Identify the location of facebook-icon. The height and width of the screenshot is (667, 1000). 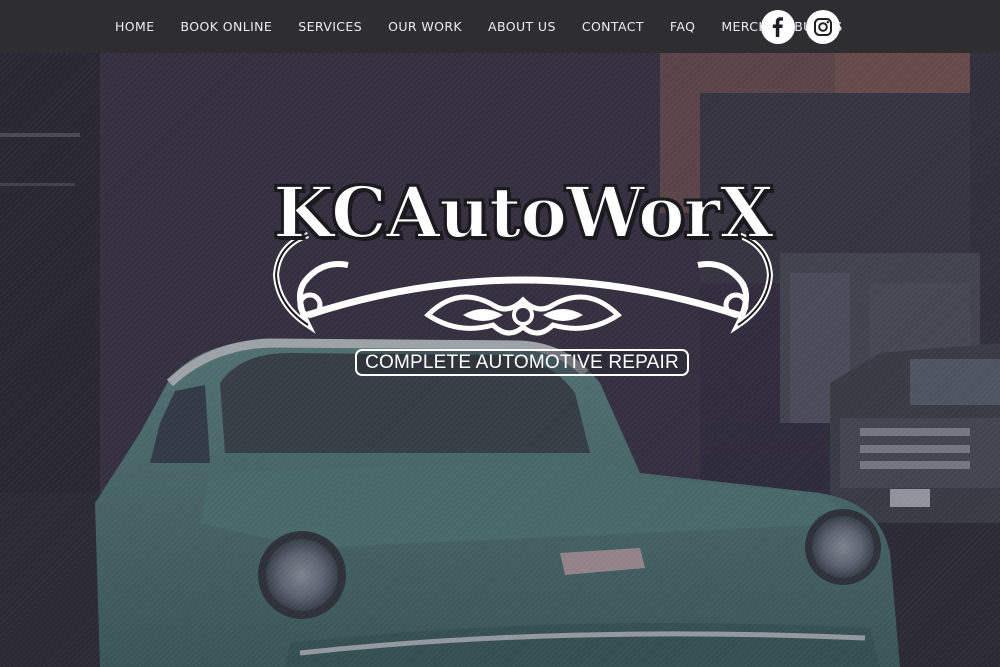
(777, 27).